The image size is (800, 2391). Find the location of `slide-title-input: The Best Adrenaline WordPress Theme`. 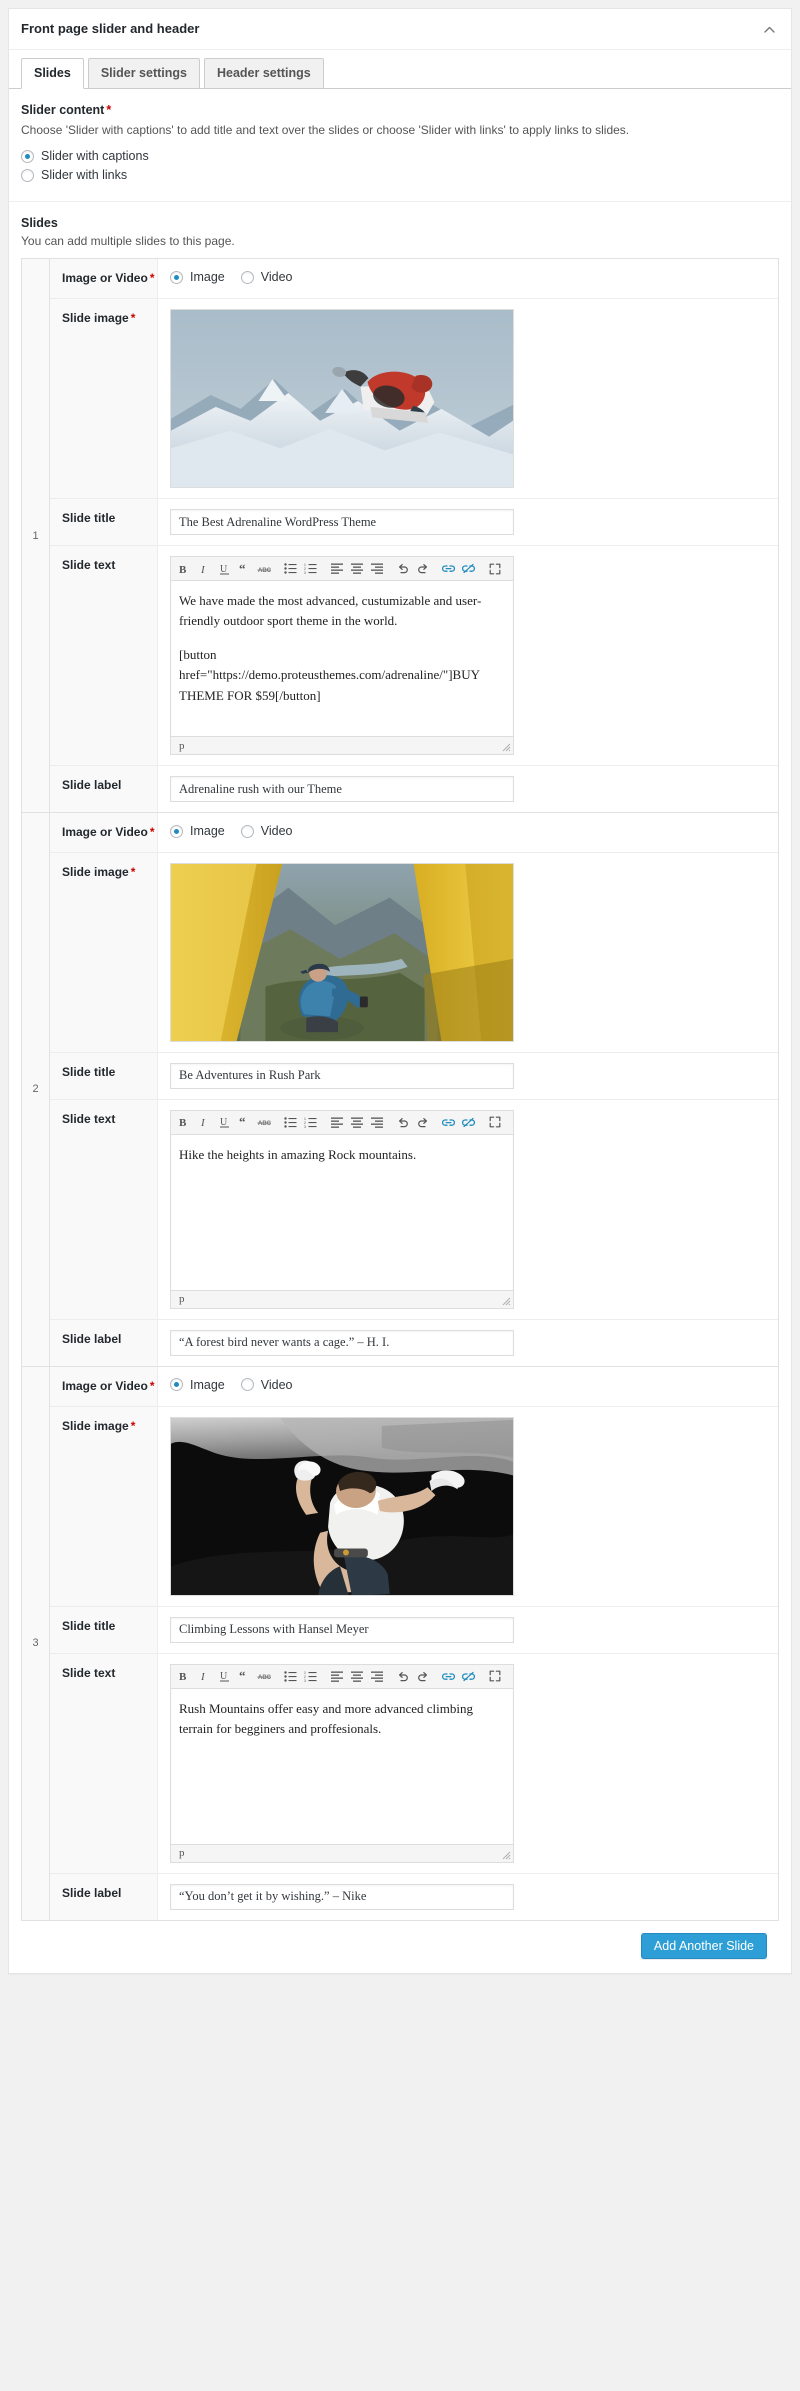

slide-title-input: The Best Adrenaline WordPress Theme is located at coordinates (342, 522).